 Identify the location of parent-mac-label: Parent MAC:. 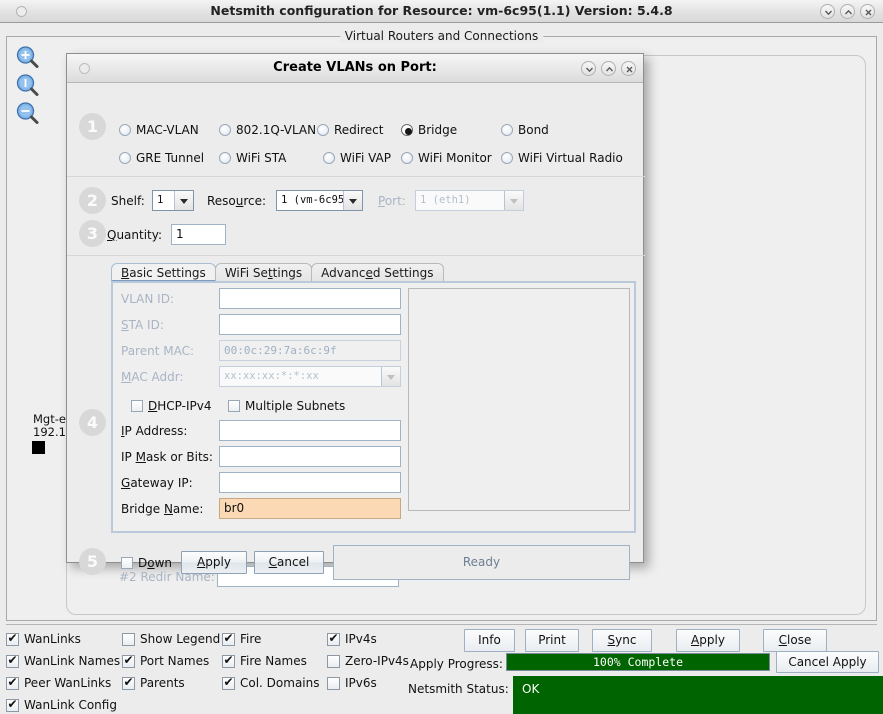
(158, 351).